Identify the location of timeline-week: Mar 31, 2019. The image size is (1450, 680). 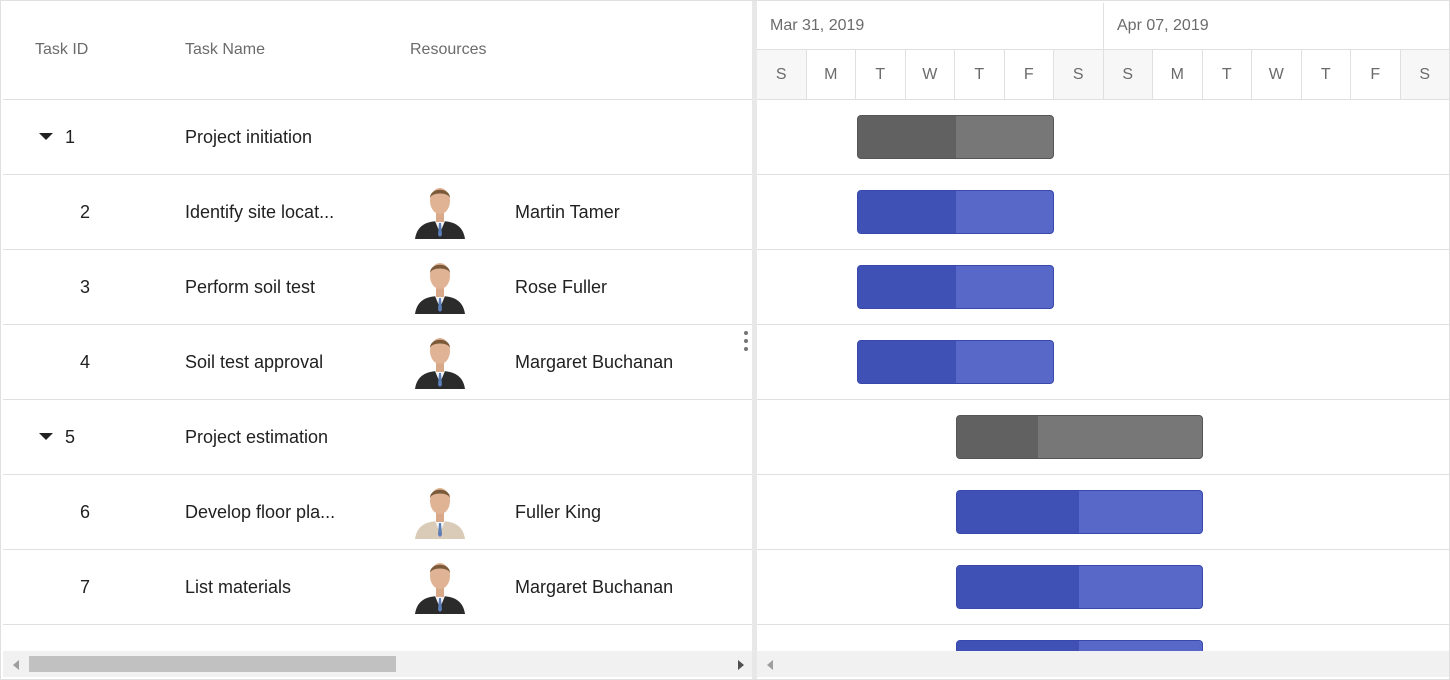
(930, 26).